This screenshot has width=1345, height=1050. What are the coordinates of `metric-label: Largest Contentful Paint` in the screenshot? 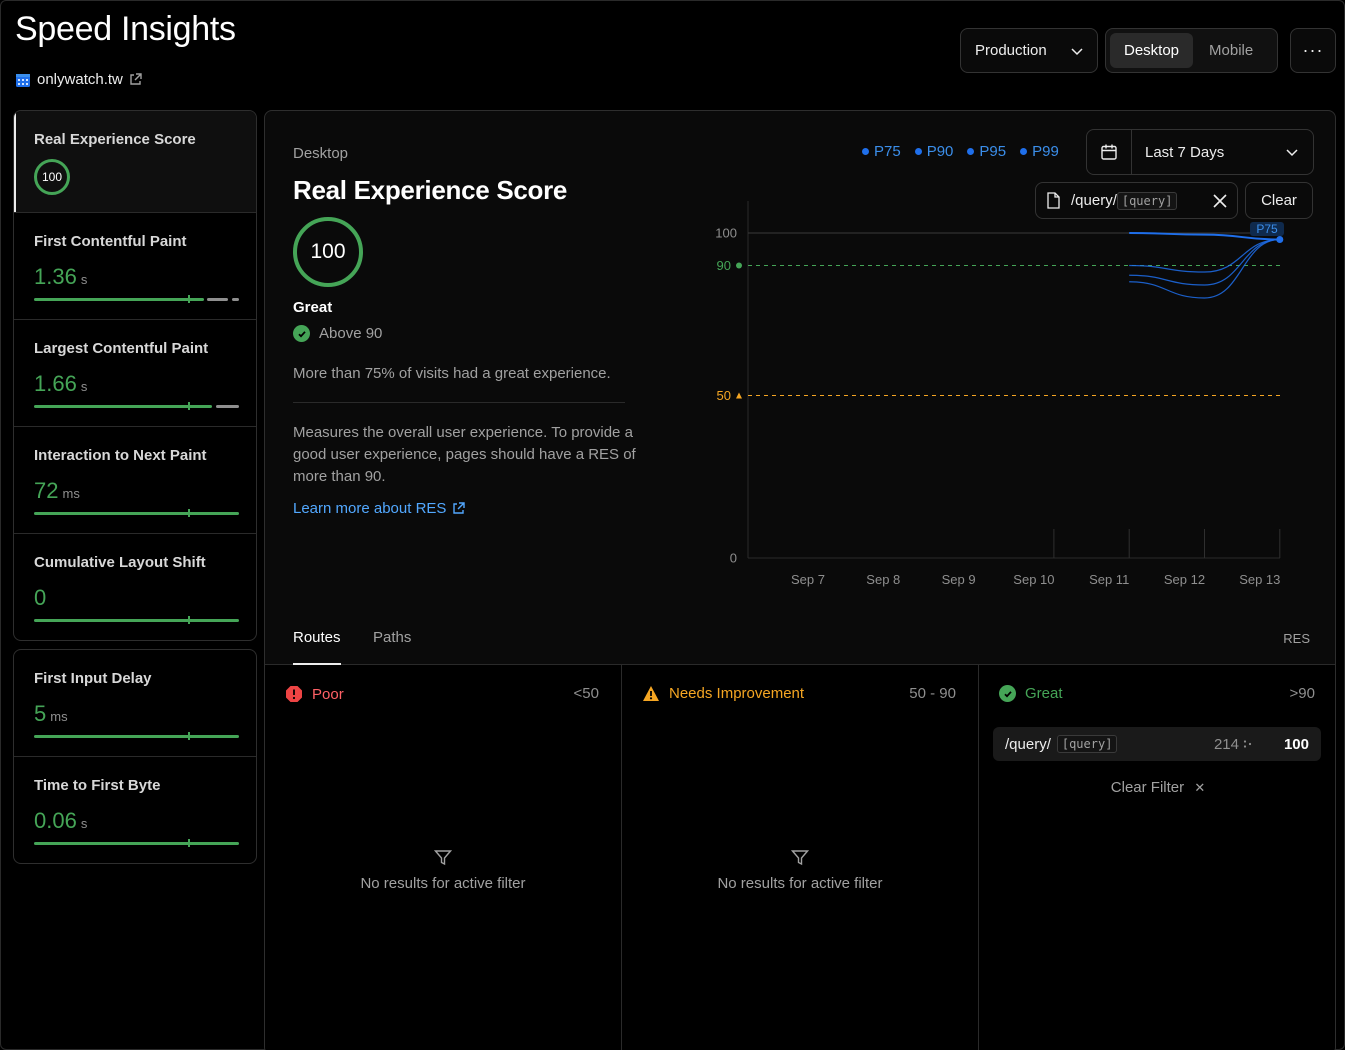 It's located at (121, 348).